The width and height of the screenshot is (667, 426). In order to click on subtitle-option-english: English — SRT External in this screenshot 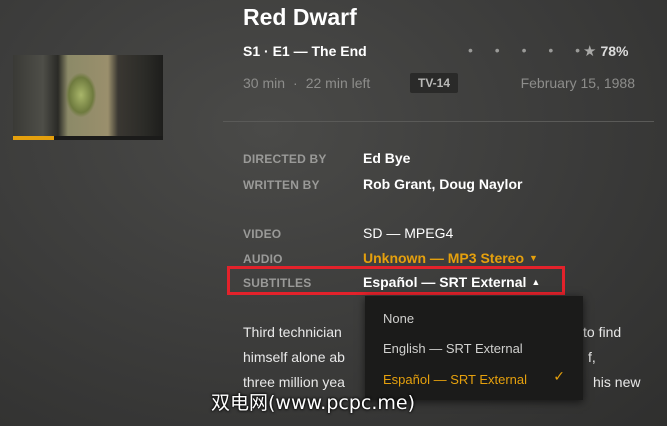, I will do `click(453, 348)`.